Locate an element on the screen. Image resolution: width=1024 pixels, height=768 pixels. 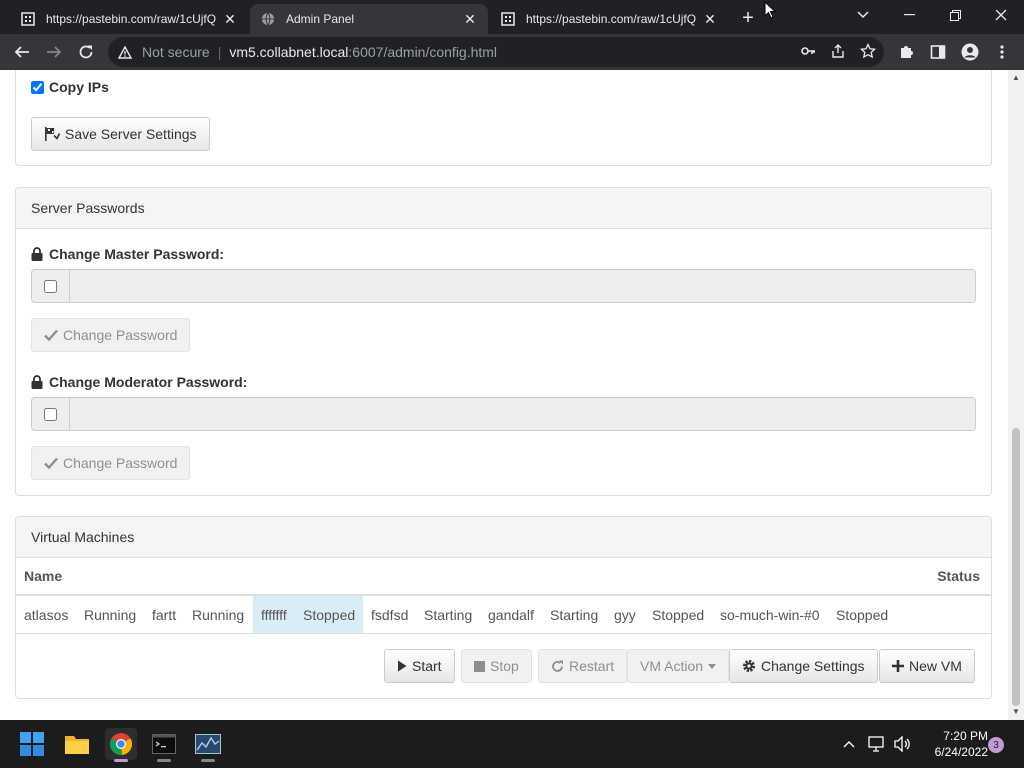
master-password-enable is located at coordinates (50, 286).